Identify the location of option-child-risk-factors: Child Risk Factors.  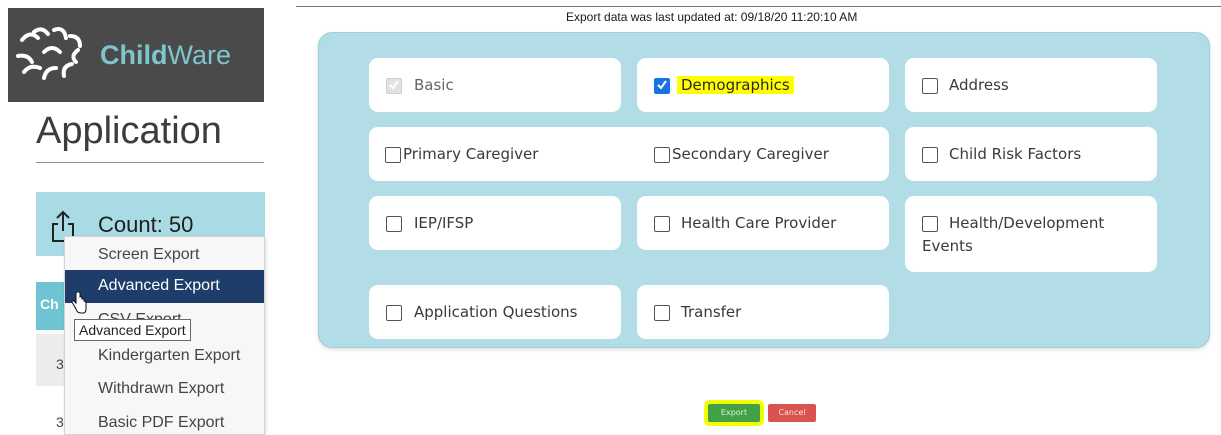
(1031, 154).